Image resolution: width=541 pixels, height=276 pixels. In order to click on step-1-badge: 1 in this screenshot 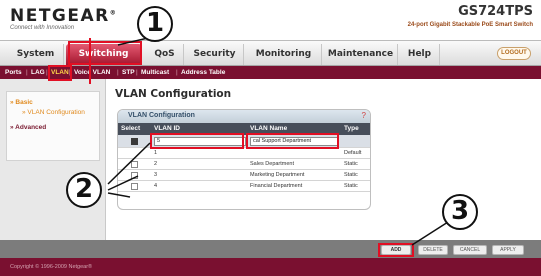, I will do `click(155, 24)`.